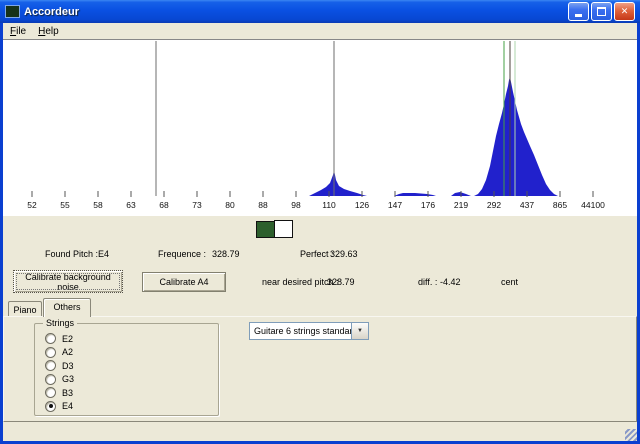 The height and width of the screenshot is (444, 640). I want to click on window-controls: ✕, so click(601, 11).